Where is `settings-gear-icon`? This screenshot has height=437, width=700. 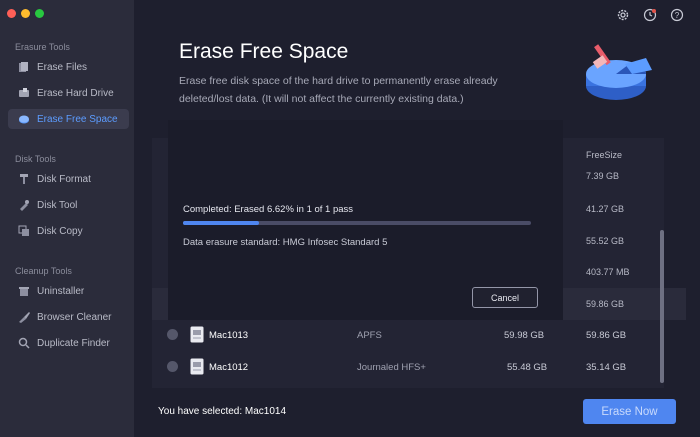 settings-gear-icon is located at coordinates (623, 15).